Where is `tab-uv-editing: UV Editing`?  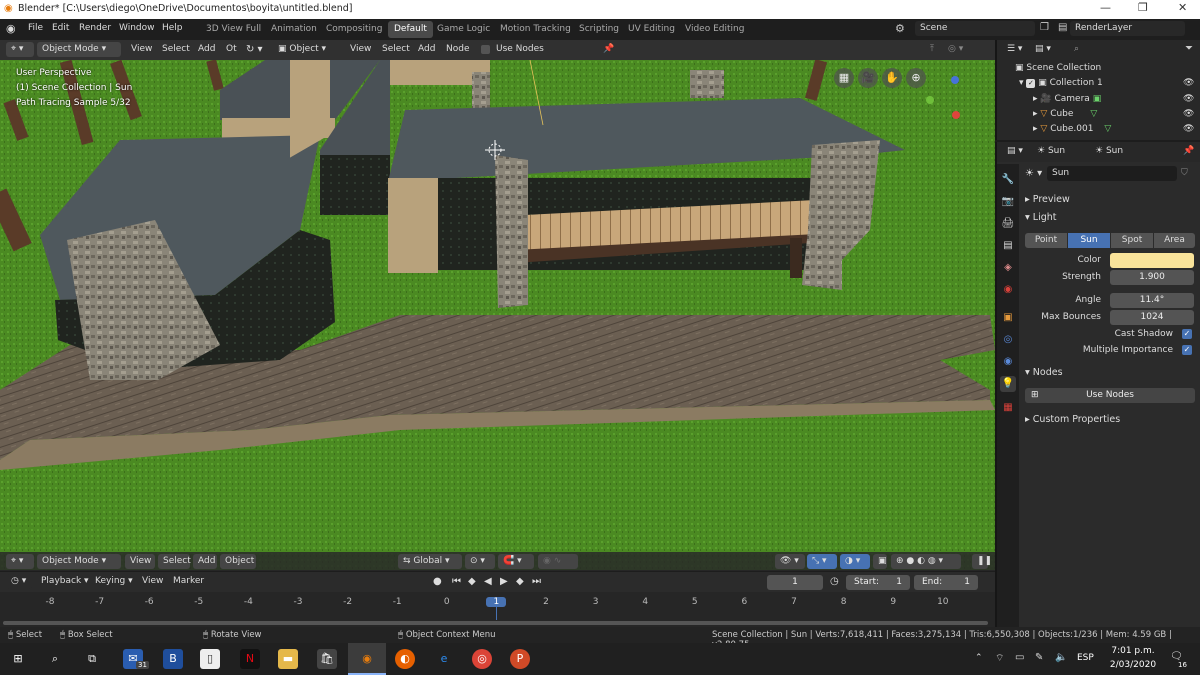 tab-uv-editing: UV Editing is located at coordinates (651, 29).